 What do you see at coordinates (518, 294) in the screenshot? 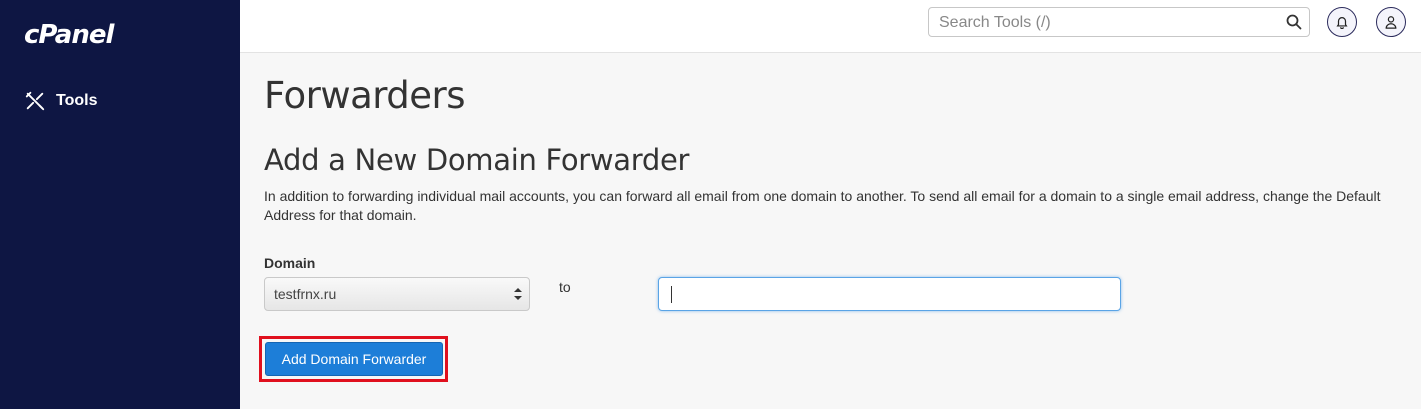
I see `select-arrows-icon` at bounding box center [518, 294].